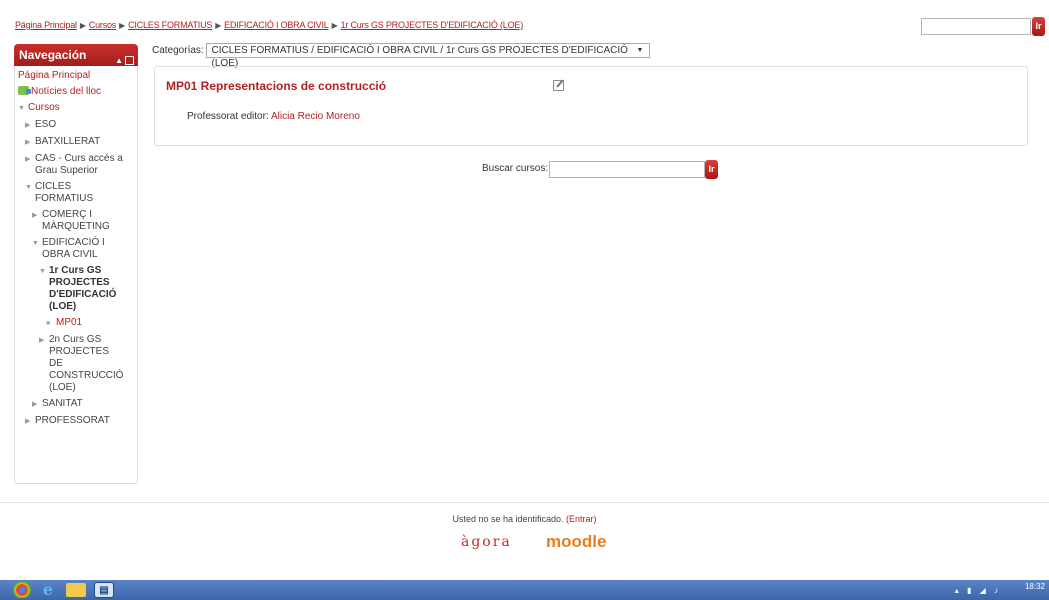  What do you see at coordinates (66, 170) in the screenshot?
I see `nav-cas-label-line2: Grau Superior` at bounding box center [66, 170].